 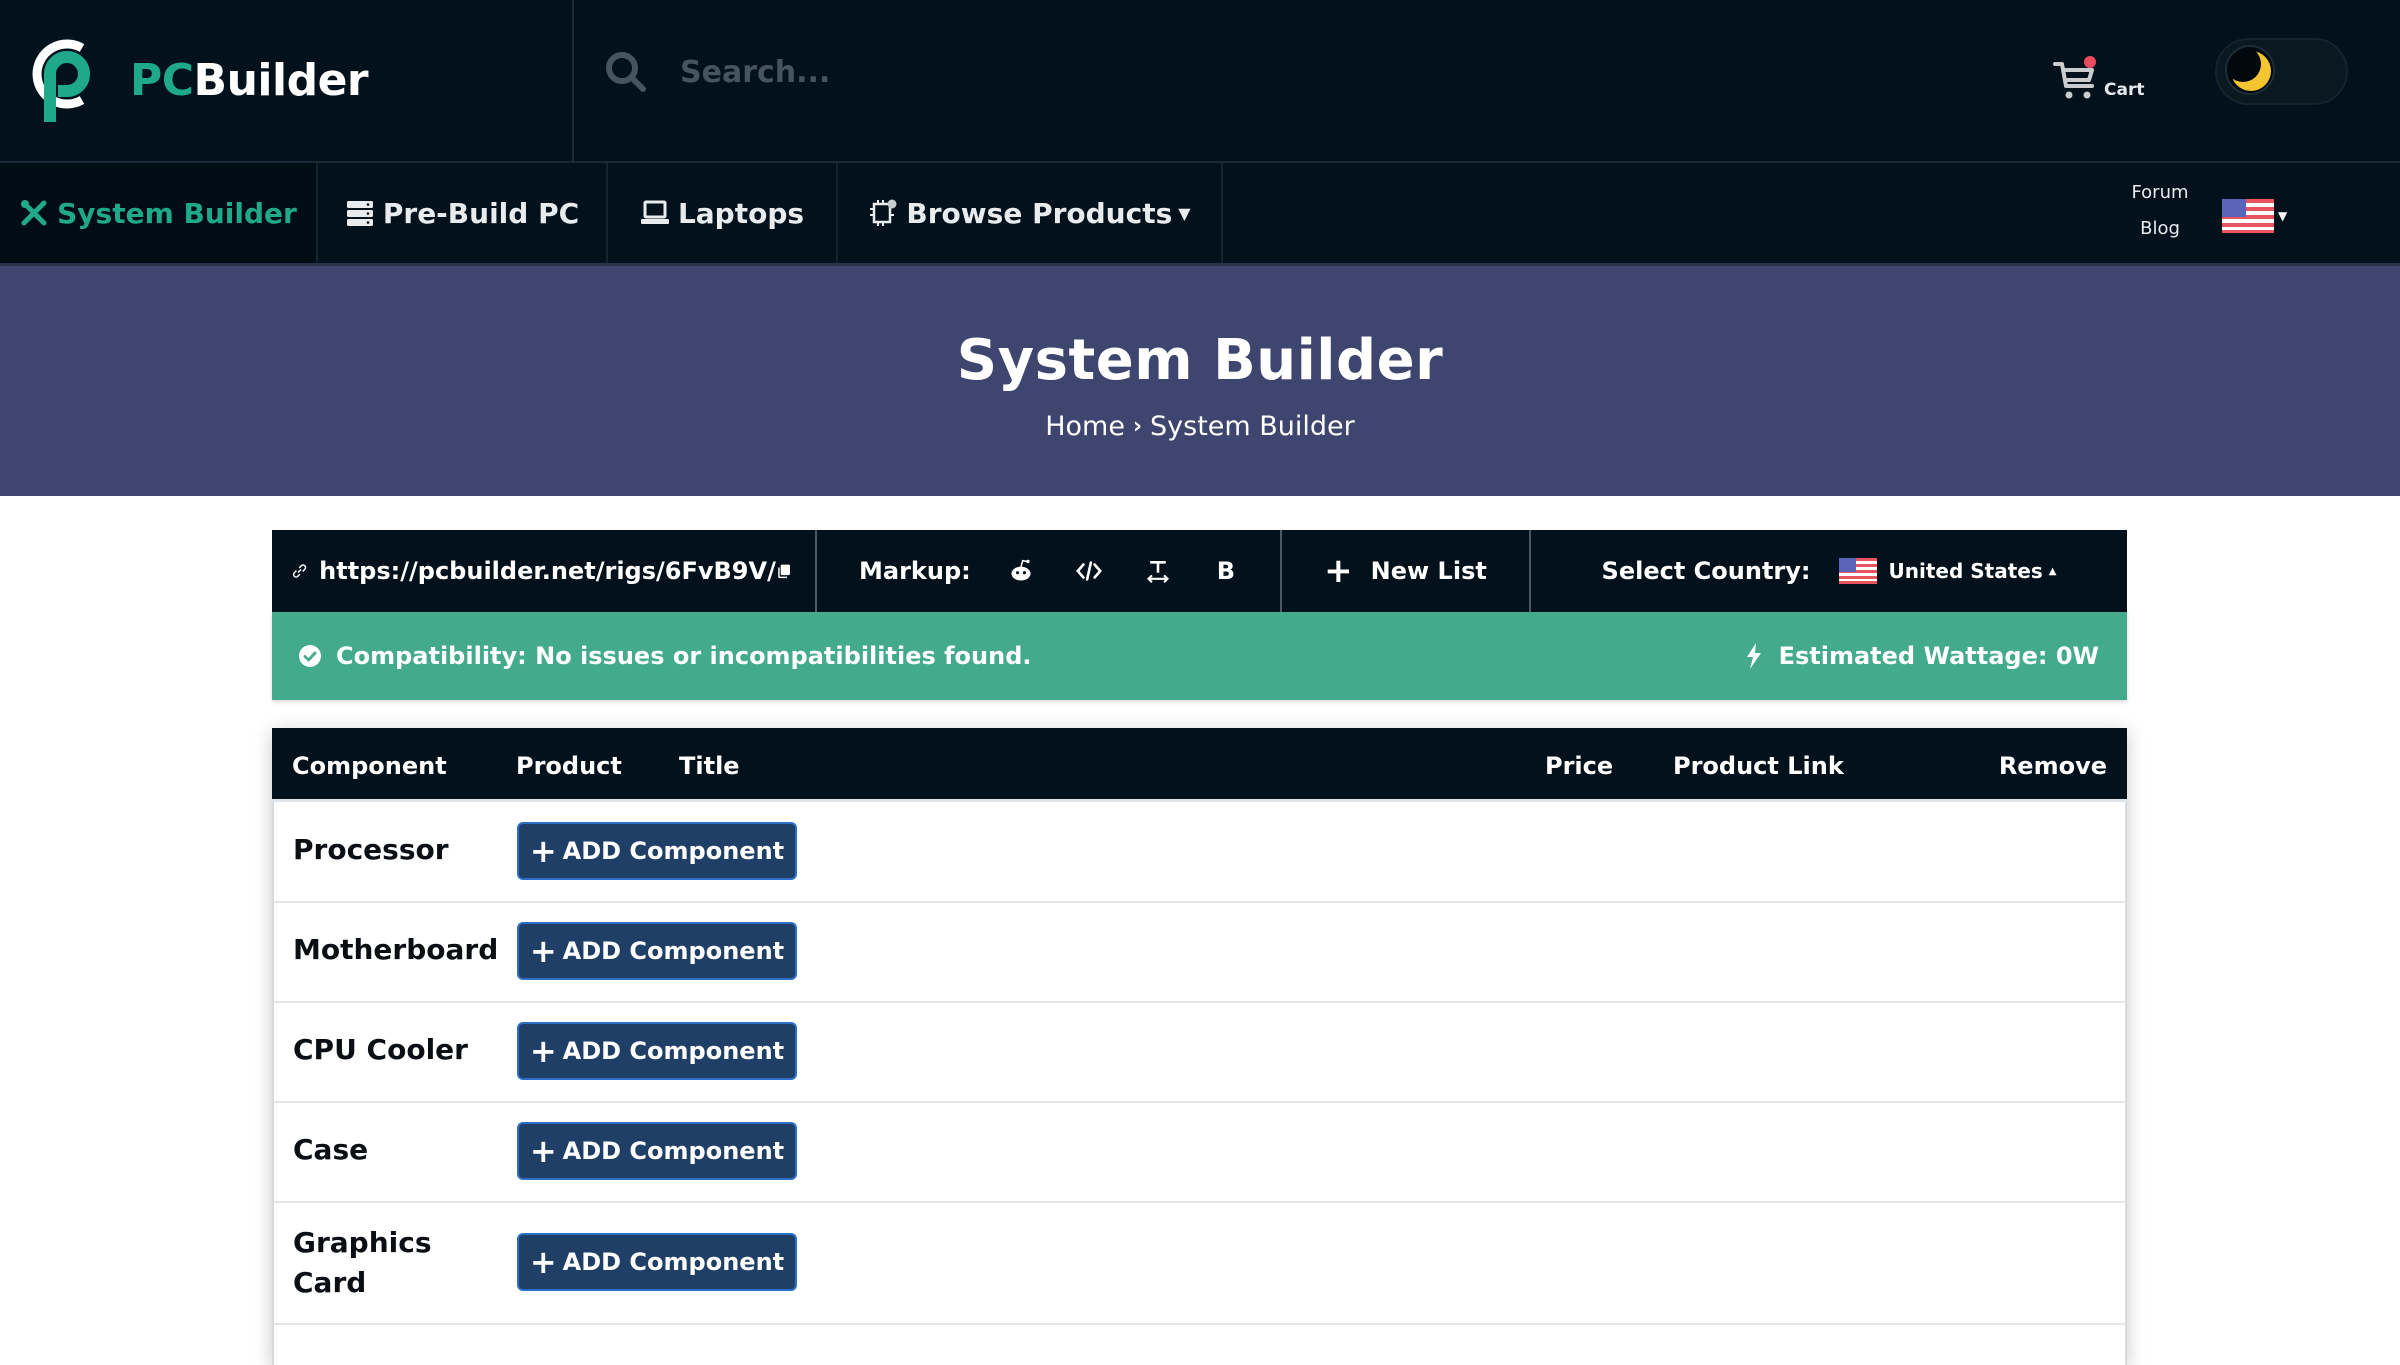 What do you see at coordinates (1947, 571) in the screenshot?
I see `country-select: United States ▲` at bounding box center [1947, 571].